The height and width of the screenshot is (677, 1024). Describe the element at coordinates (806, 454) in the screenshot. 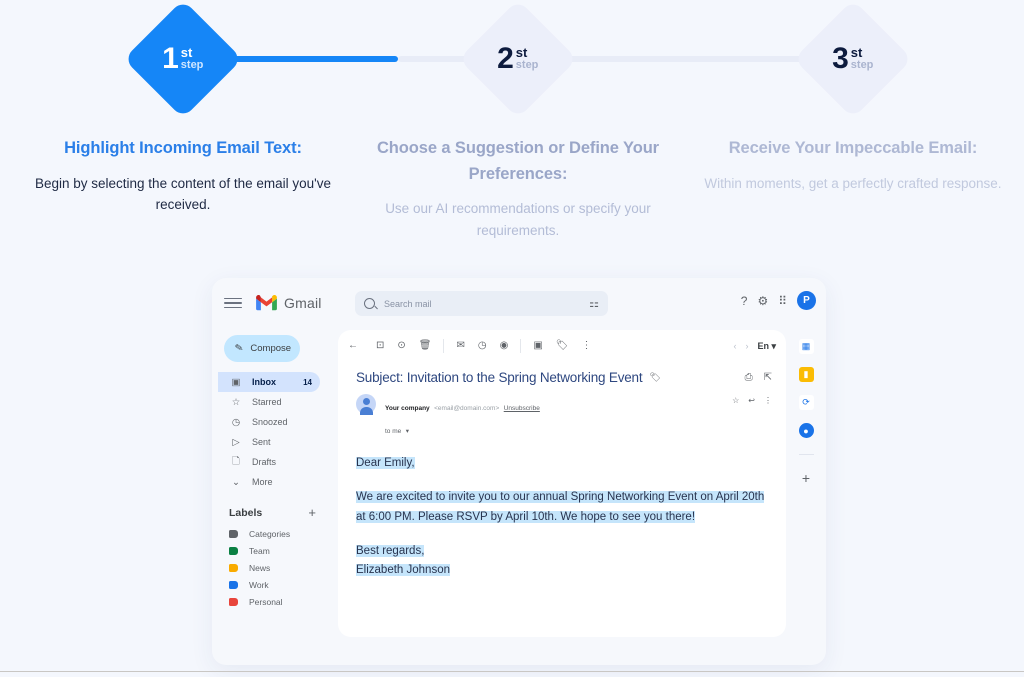

I see `rail-divider` at that location.